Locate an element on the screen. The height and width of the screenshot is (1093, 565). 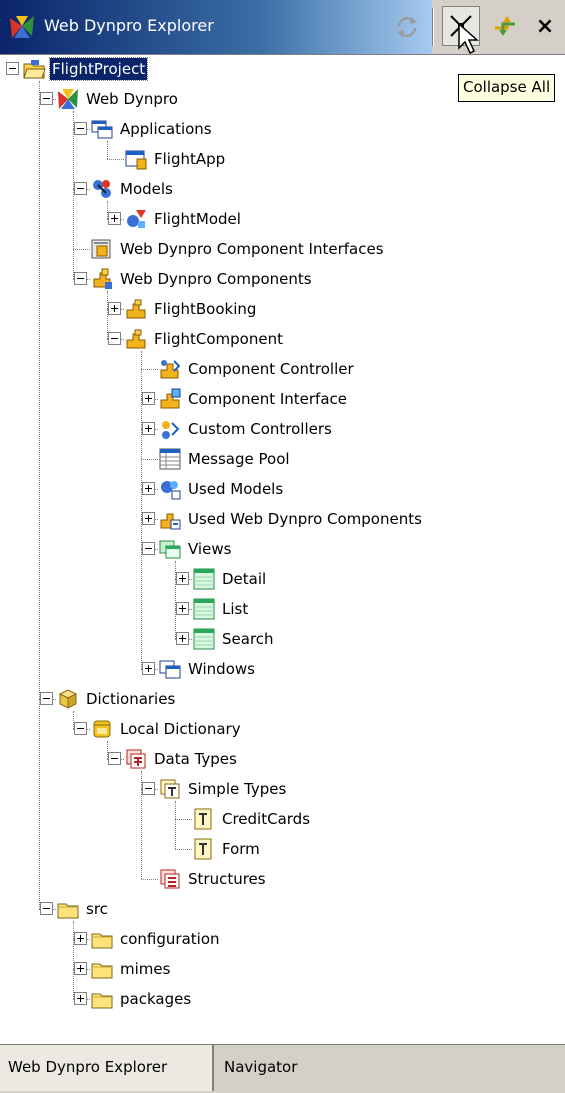
tree-item: Web Dynpro Components is located at coordinates (280, 279).